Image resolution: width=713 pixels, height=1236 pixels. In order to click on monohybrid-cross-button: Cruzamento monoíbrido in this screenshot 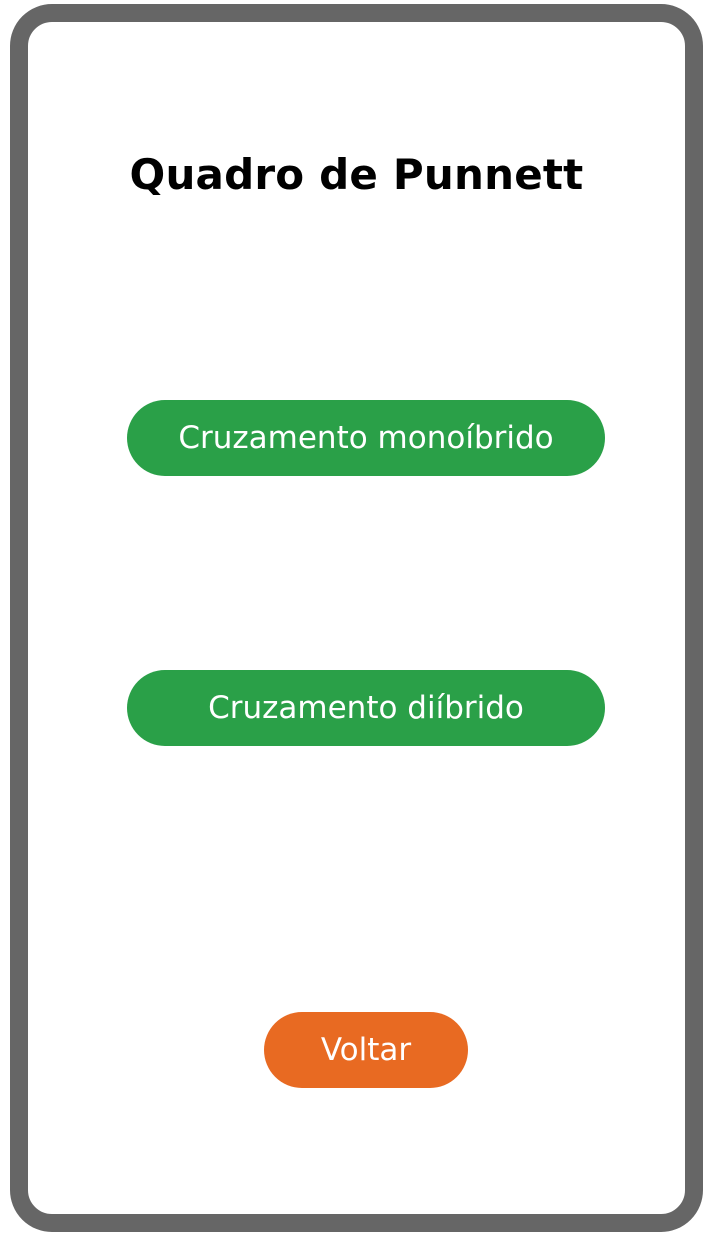, I will do `click(366, 438)`.